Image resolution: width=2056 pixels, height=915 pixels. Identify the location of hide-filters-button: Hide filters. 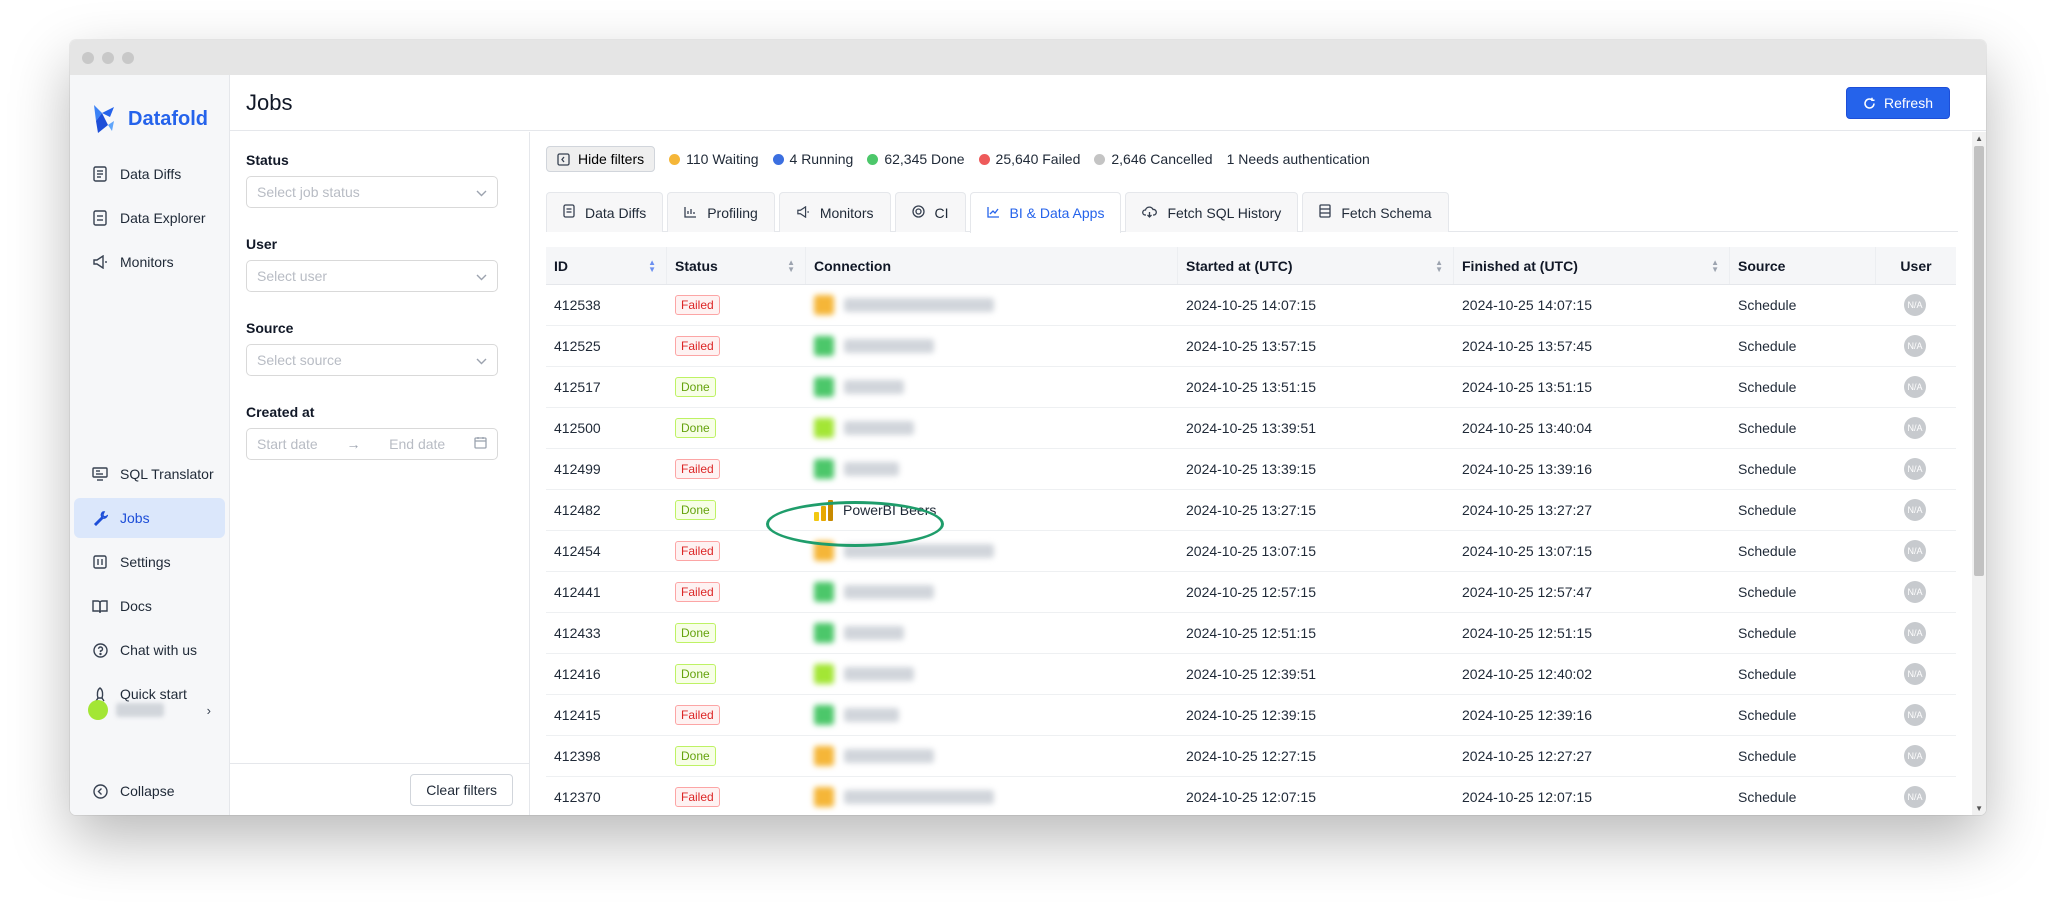
(601, 159).